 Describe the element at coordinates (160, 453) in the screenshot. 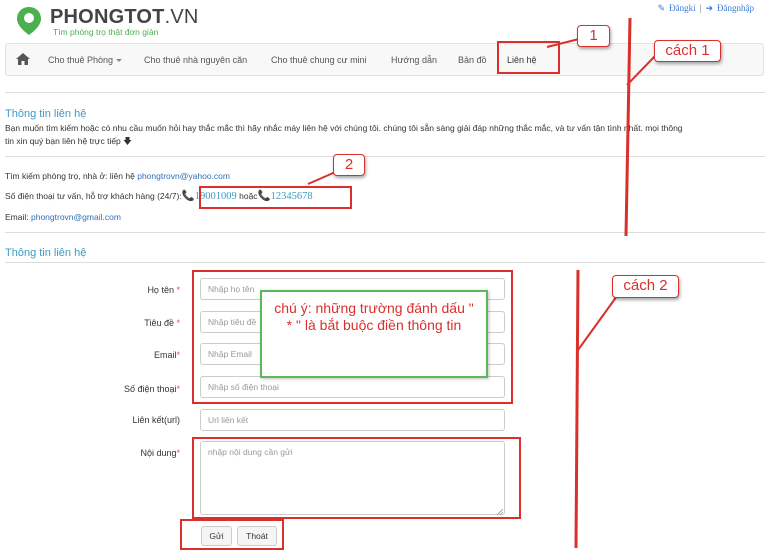

I see `content-label: Nội dung*` at that location.